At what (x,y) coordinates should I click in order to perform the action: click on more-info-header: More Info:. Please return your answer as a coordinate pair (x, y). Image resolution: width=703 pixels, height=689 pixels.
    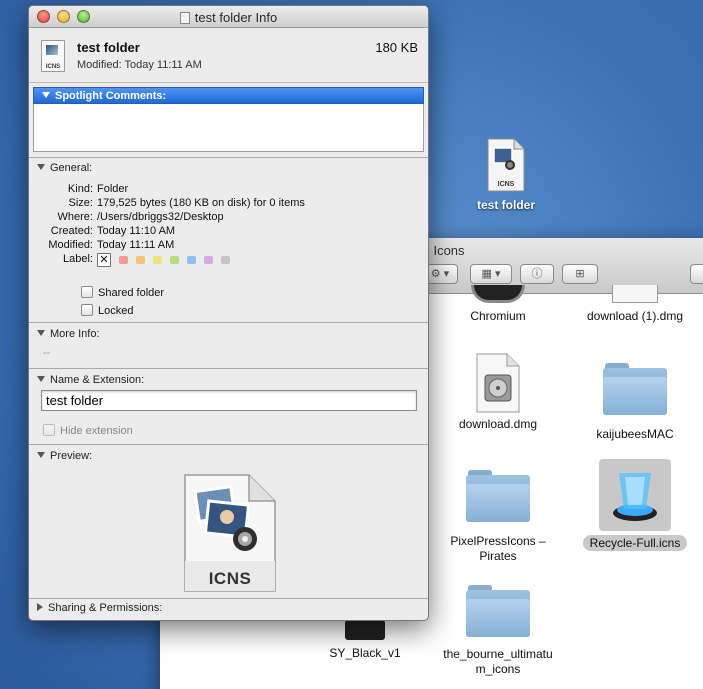
    Looking at the image, I should click on (228, 331).